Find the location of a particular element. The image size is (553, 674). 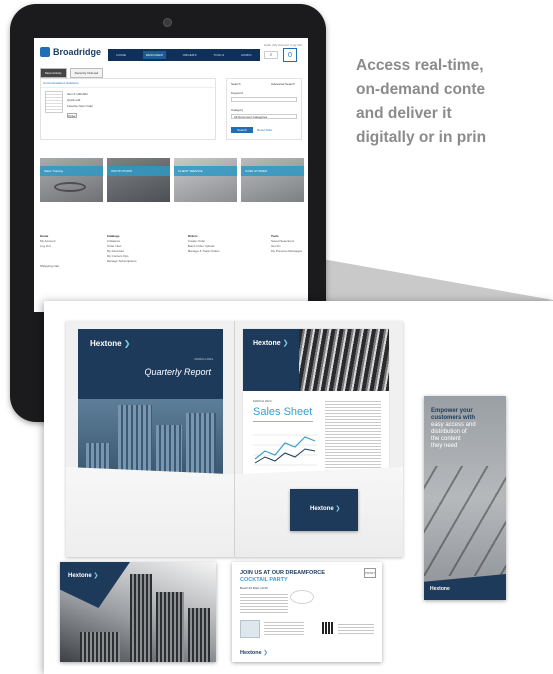

qr-code-icon is located at coordinates (328, 628).